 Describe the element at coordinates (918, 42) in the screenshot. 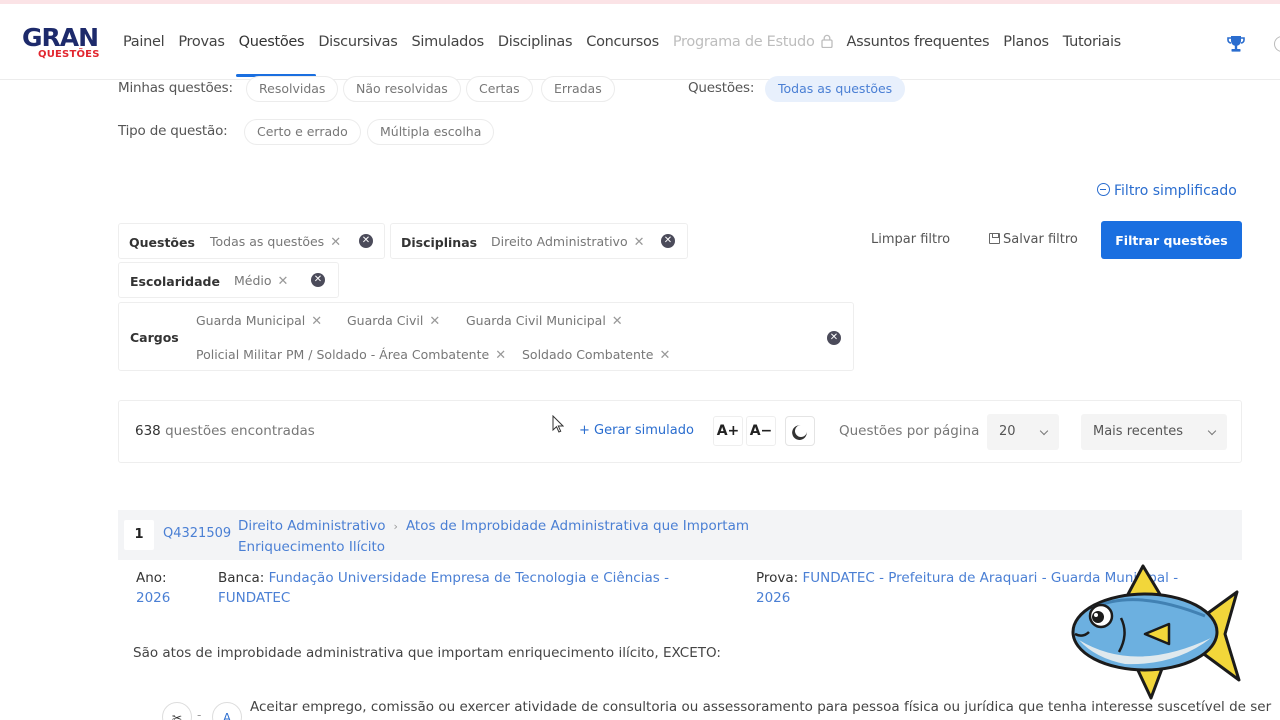

I see `nav-assuntos-frequentes: Assuntos frequentes` at that location.